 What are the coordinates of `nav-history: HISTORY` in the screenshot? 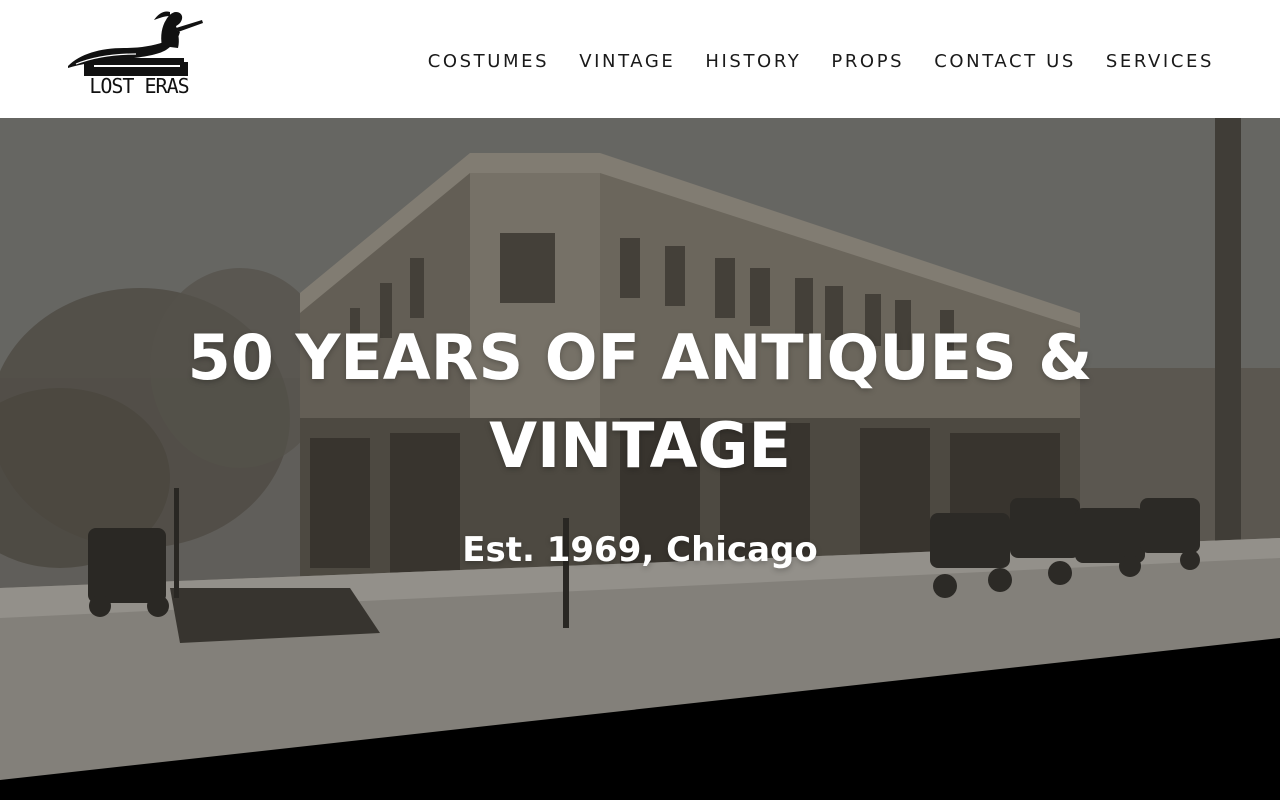 It's located at (753, 61).